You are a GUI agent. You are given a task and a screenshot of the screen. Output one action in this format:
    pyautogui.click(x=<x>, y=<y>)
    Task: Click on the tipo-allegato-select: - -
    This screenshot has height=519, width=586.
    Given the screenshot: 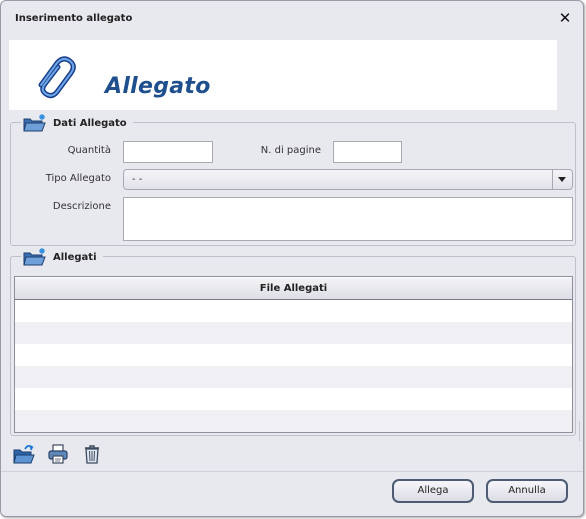 What is the action you would take?
    pyautogui.click(x=348, y=179)
    